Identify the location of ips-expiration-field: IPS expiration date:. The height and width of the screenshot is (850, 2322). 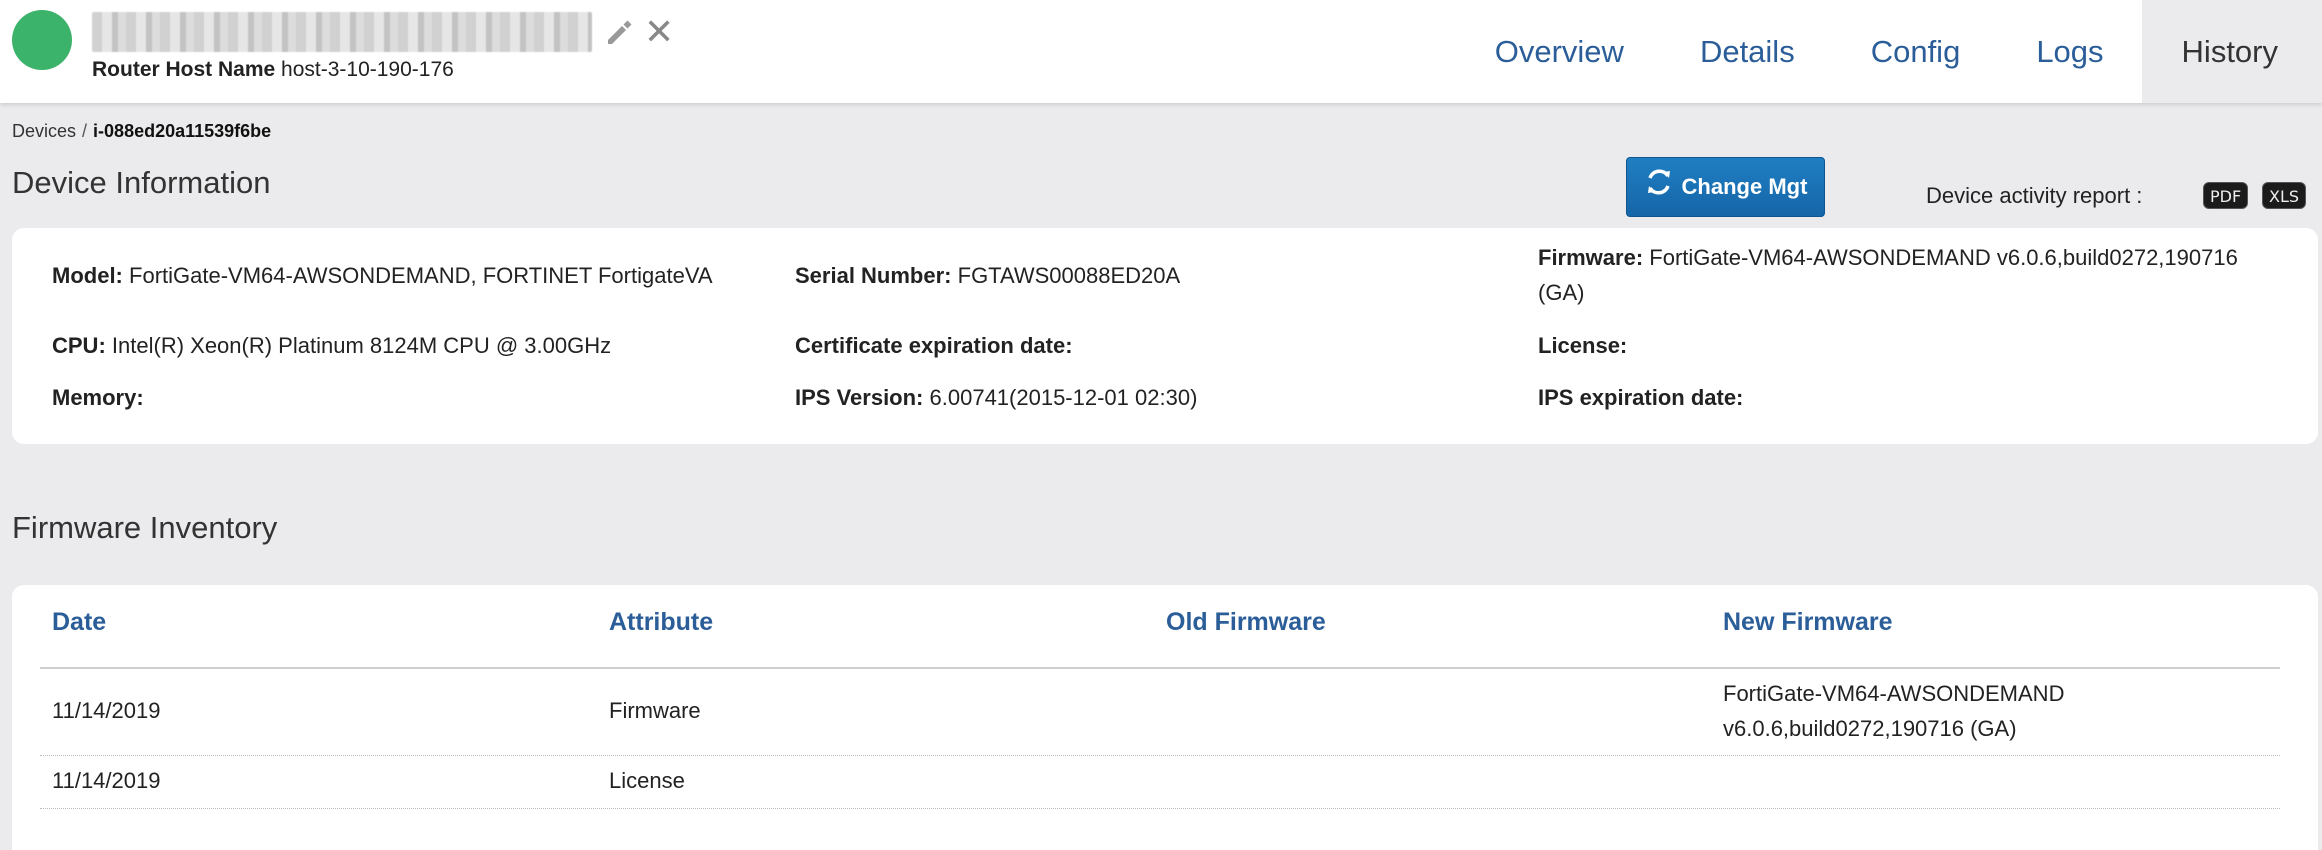
(1640, 397).